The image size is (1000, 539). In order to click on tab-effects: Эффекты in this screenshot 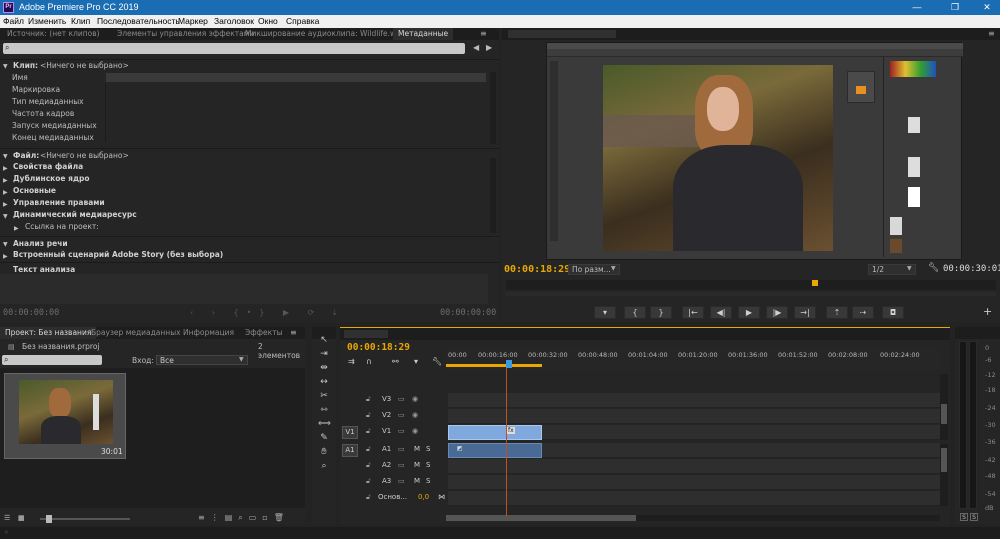, I will do `click(264, 333)`.